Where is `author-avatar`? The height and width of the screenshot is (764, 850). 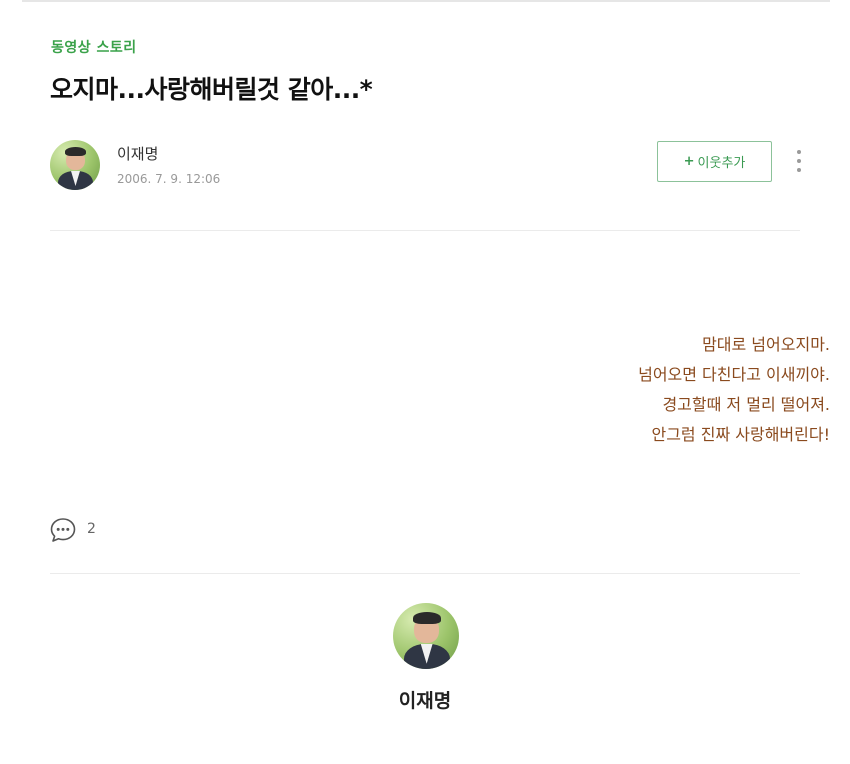 author-avatar is located at coordinates (75, 165).